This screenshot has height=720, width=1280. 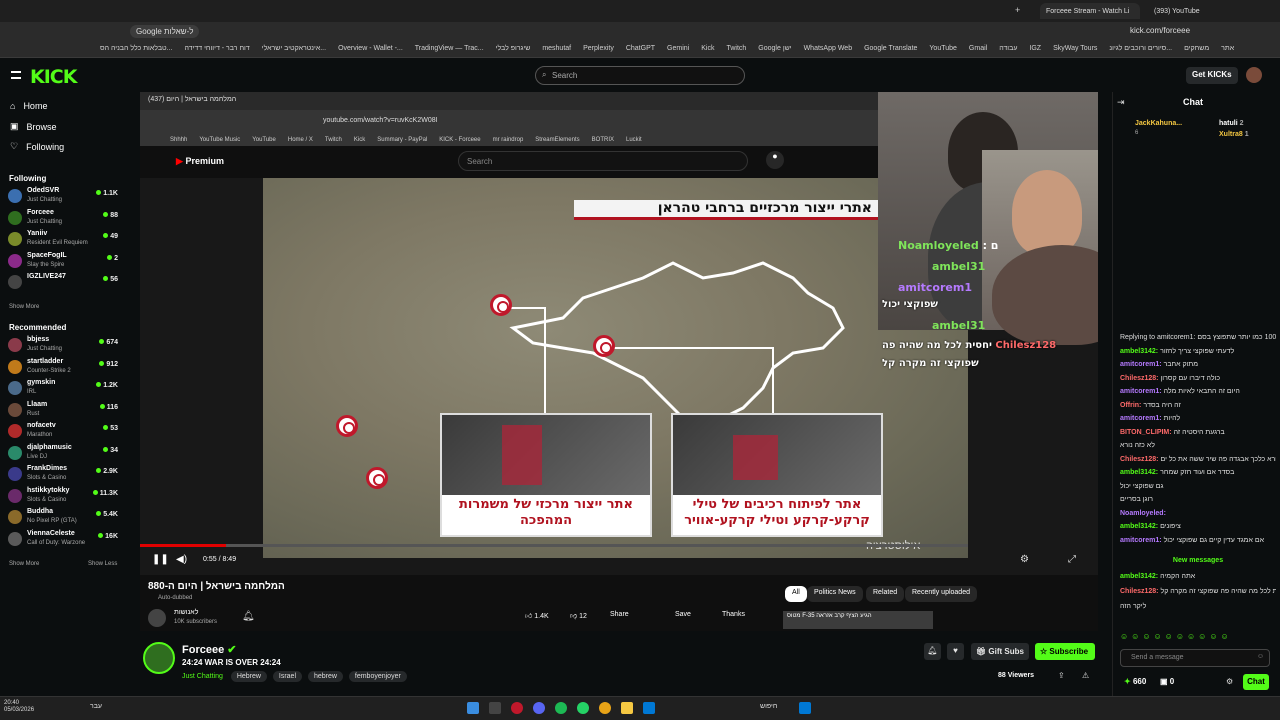 What do you see at coordinates (1198, 513) in the screenshot?
I see `chat-message: Noamloyeled:` at bounding box center [1198, 513].